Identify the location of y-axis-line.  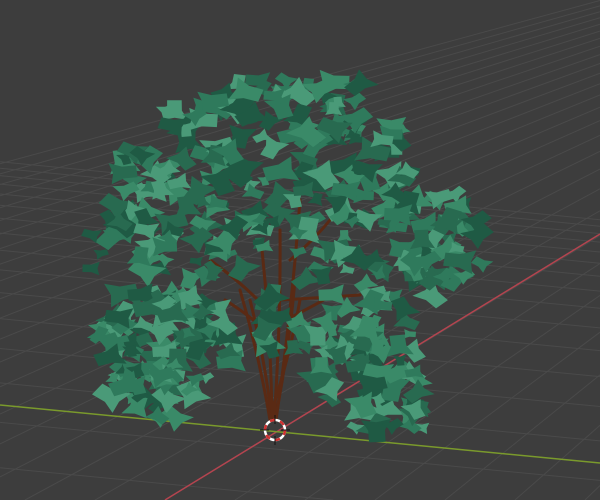
(300, 434).